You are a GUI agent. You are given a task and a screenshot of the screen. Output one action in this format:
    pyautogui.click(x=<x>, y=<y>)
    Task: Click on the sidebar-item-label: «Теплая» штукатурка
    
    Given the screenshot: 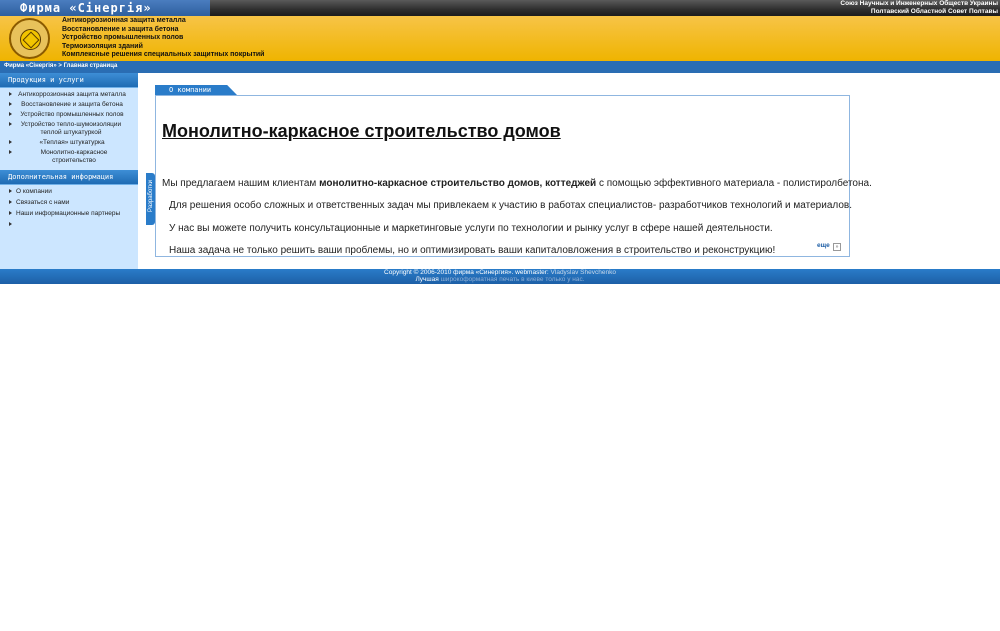 What is the action you would take?
    pyautogui.click(x=72, y=142)
    